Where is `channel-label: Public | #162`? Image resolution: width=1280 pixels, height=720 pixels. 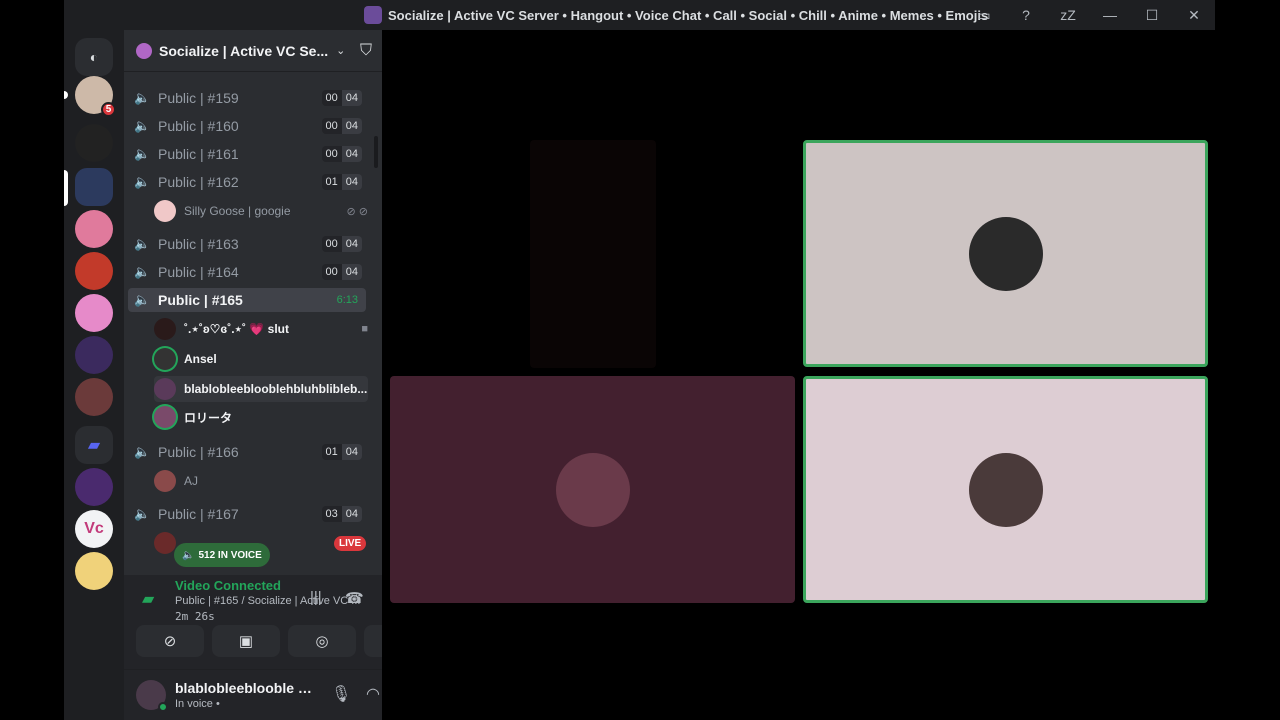
channel-label: Public | #162 is located at coordinates (198, 182).